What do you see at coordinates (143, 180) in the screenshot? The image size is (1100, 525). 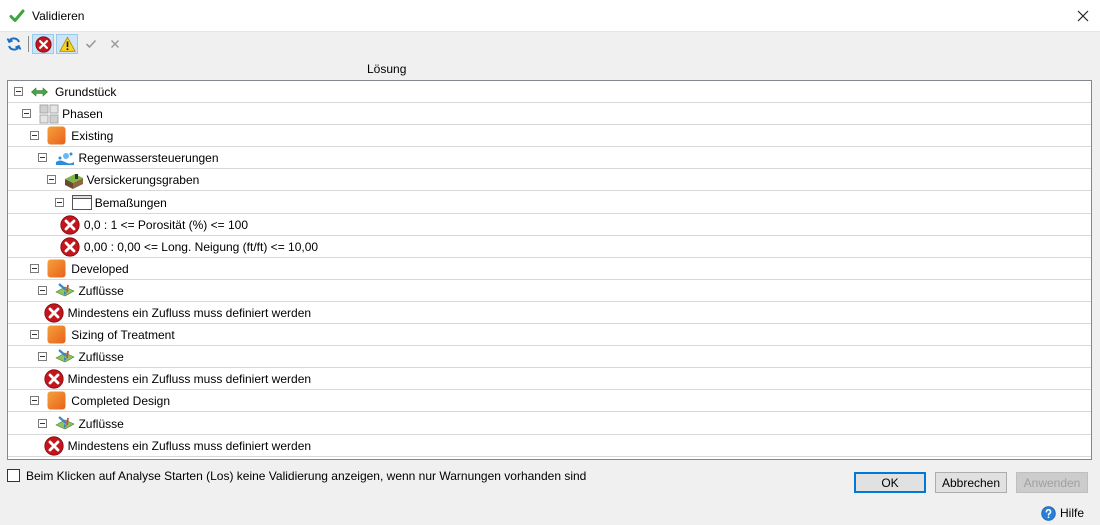 I see `tree-row-label: Versickerungsgraben` at bounding box center [143, 180].